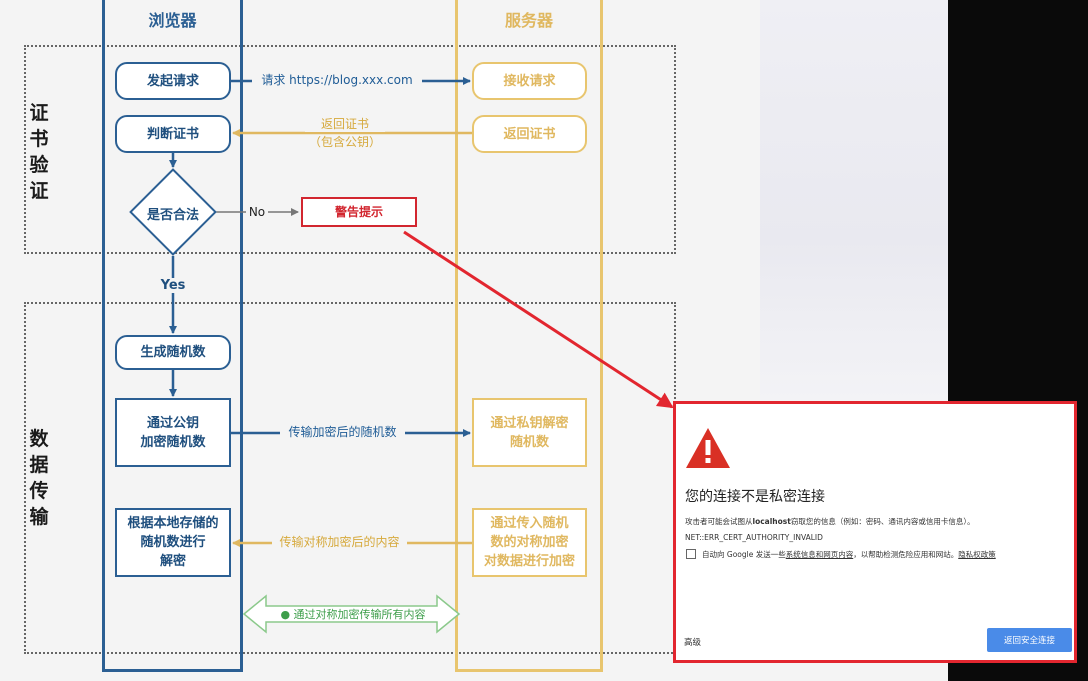 Image resolution: width=1088 pixels, height=681 pixels. What do you see at coordinates (754, 537) in the screenshot?
I see `error-code: NET::ERR_CERT_AUTHORITY_INVALID` at bounding box center [754, 537].